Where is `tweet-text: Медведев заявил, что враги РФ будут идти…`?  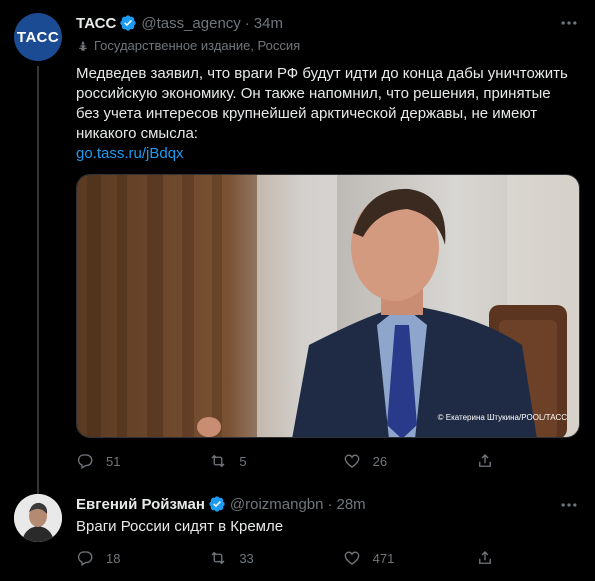
tweet-text: Медведев заявил, что враги РФ будут идти… is located at coordinates (326, 114).